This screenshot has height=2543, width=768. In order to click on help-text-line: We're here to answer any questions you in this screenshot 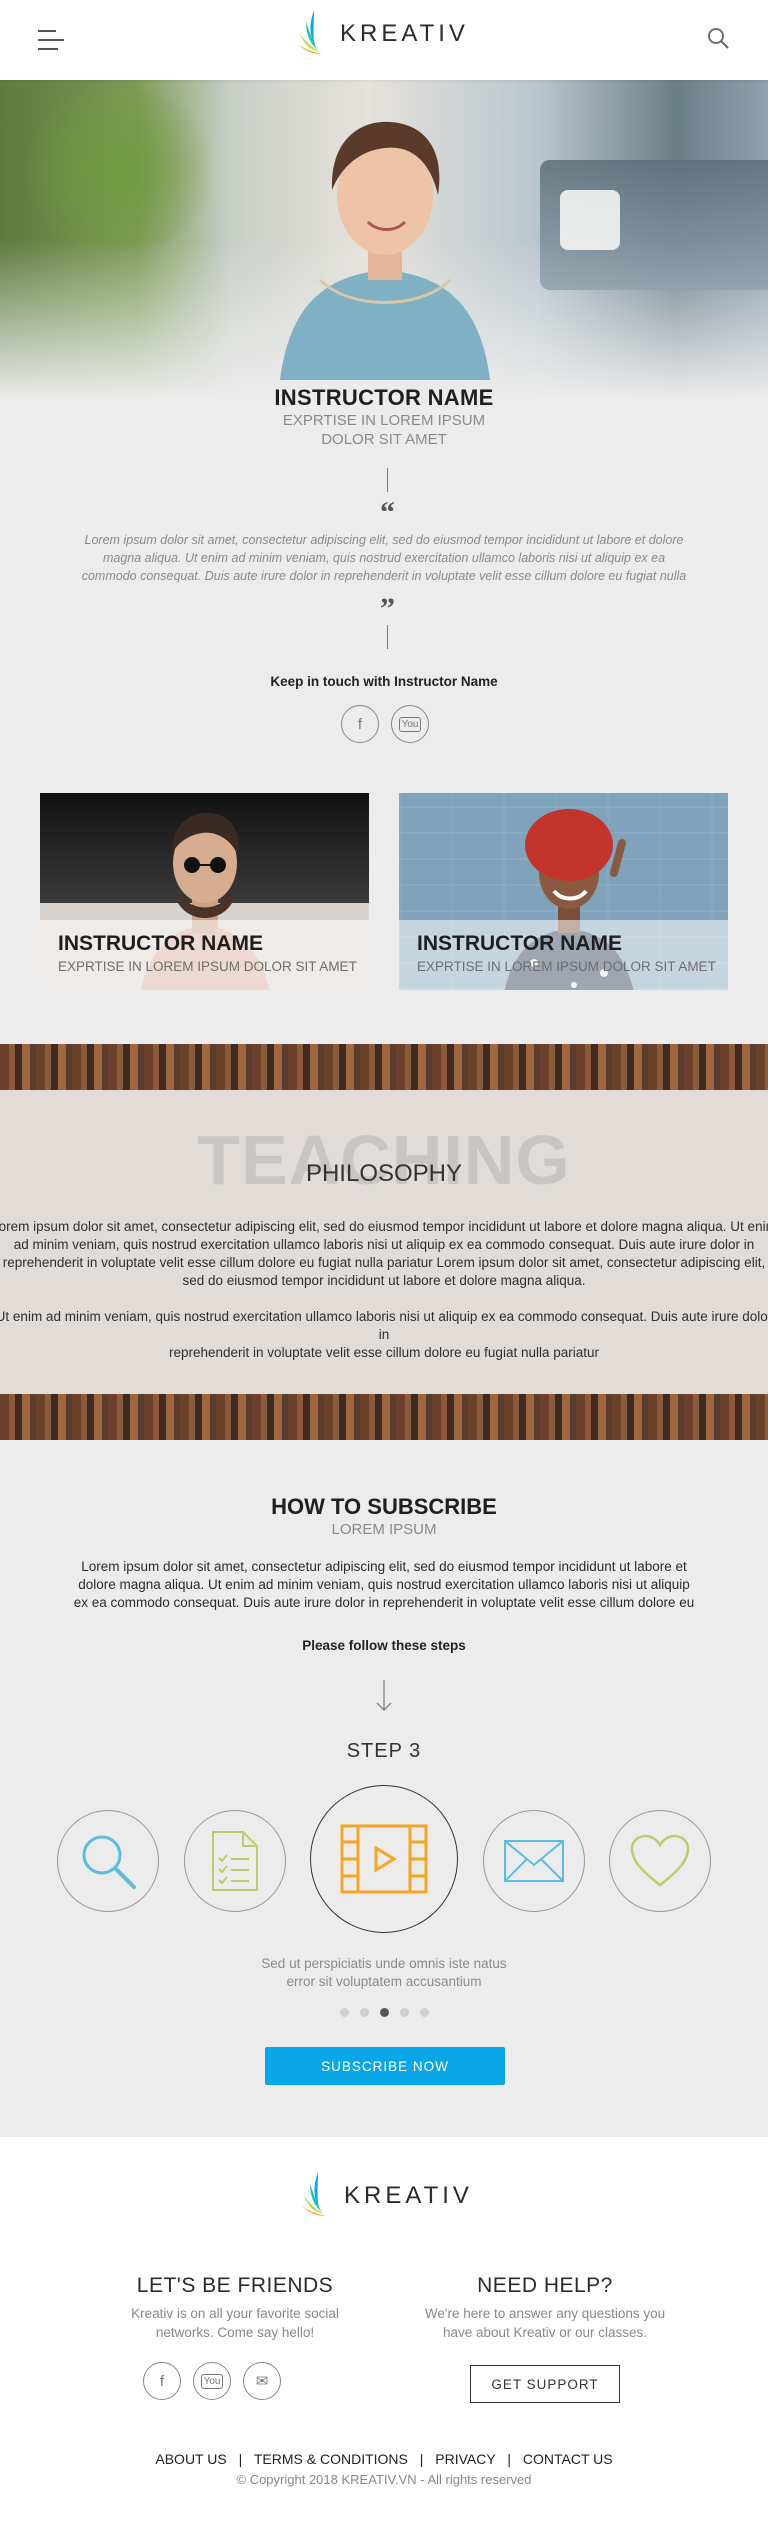, I will do `click(545, 2313)`.